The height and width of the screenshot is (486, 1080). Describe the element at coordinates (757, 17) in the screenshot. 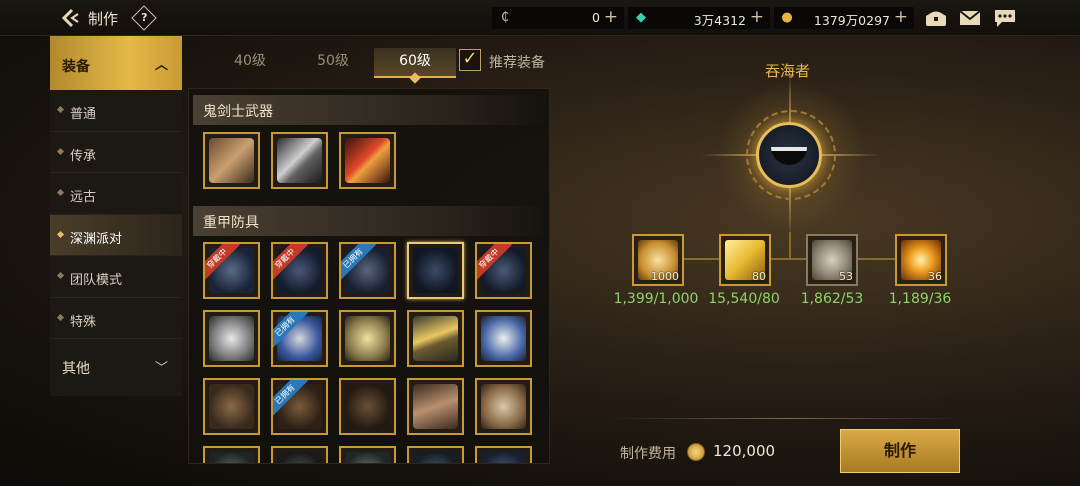

I see `add-gem-button: +` at that location.